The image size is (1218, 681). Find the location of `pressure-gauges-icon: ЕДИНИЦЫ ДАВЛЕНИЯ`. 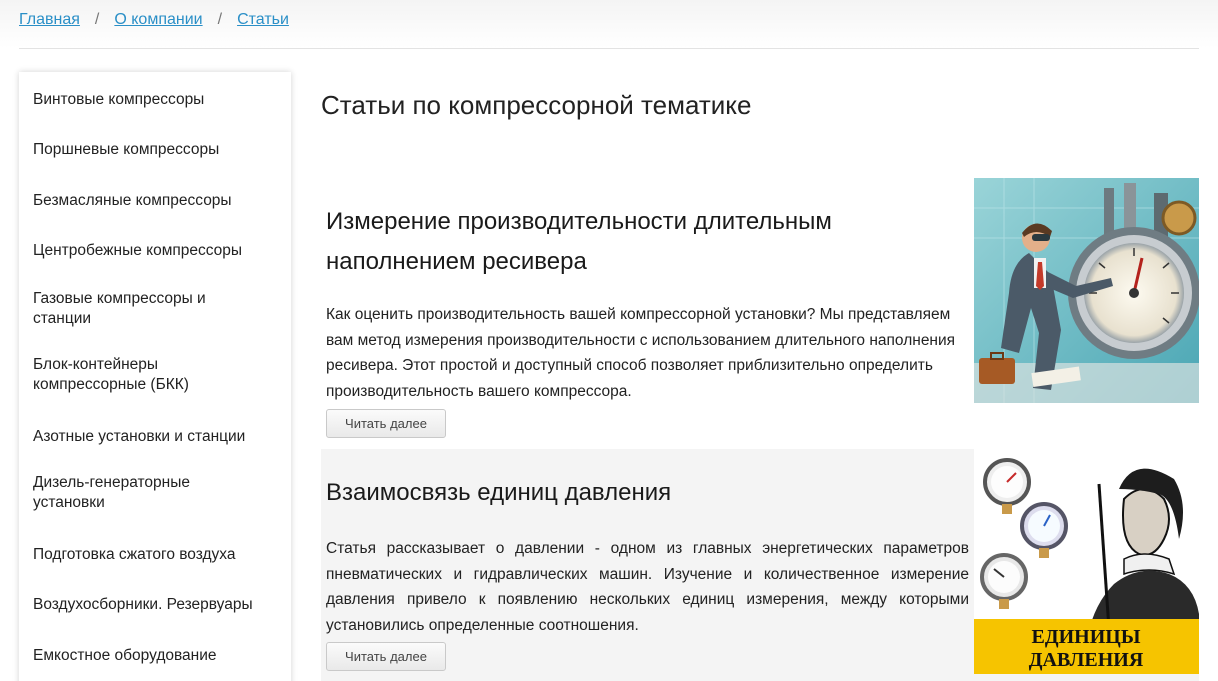

pressure-gauges-icon: ЕДИНИЦЫ ДАВЛЕНИЯ is located at coordinates (1086, 561).